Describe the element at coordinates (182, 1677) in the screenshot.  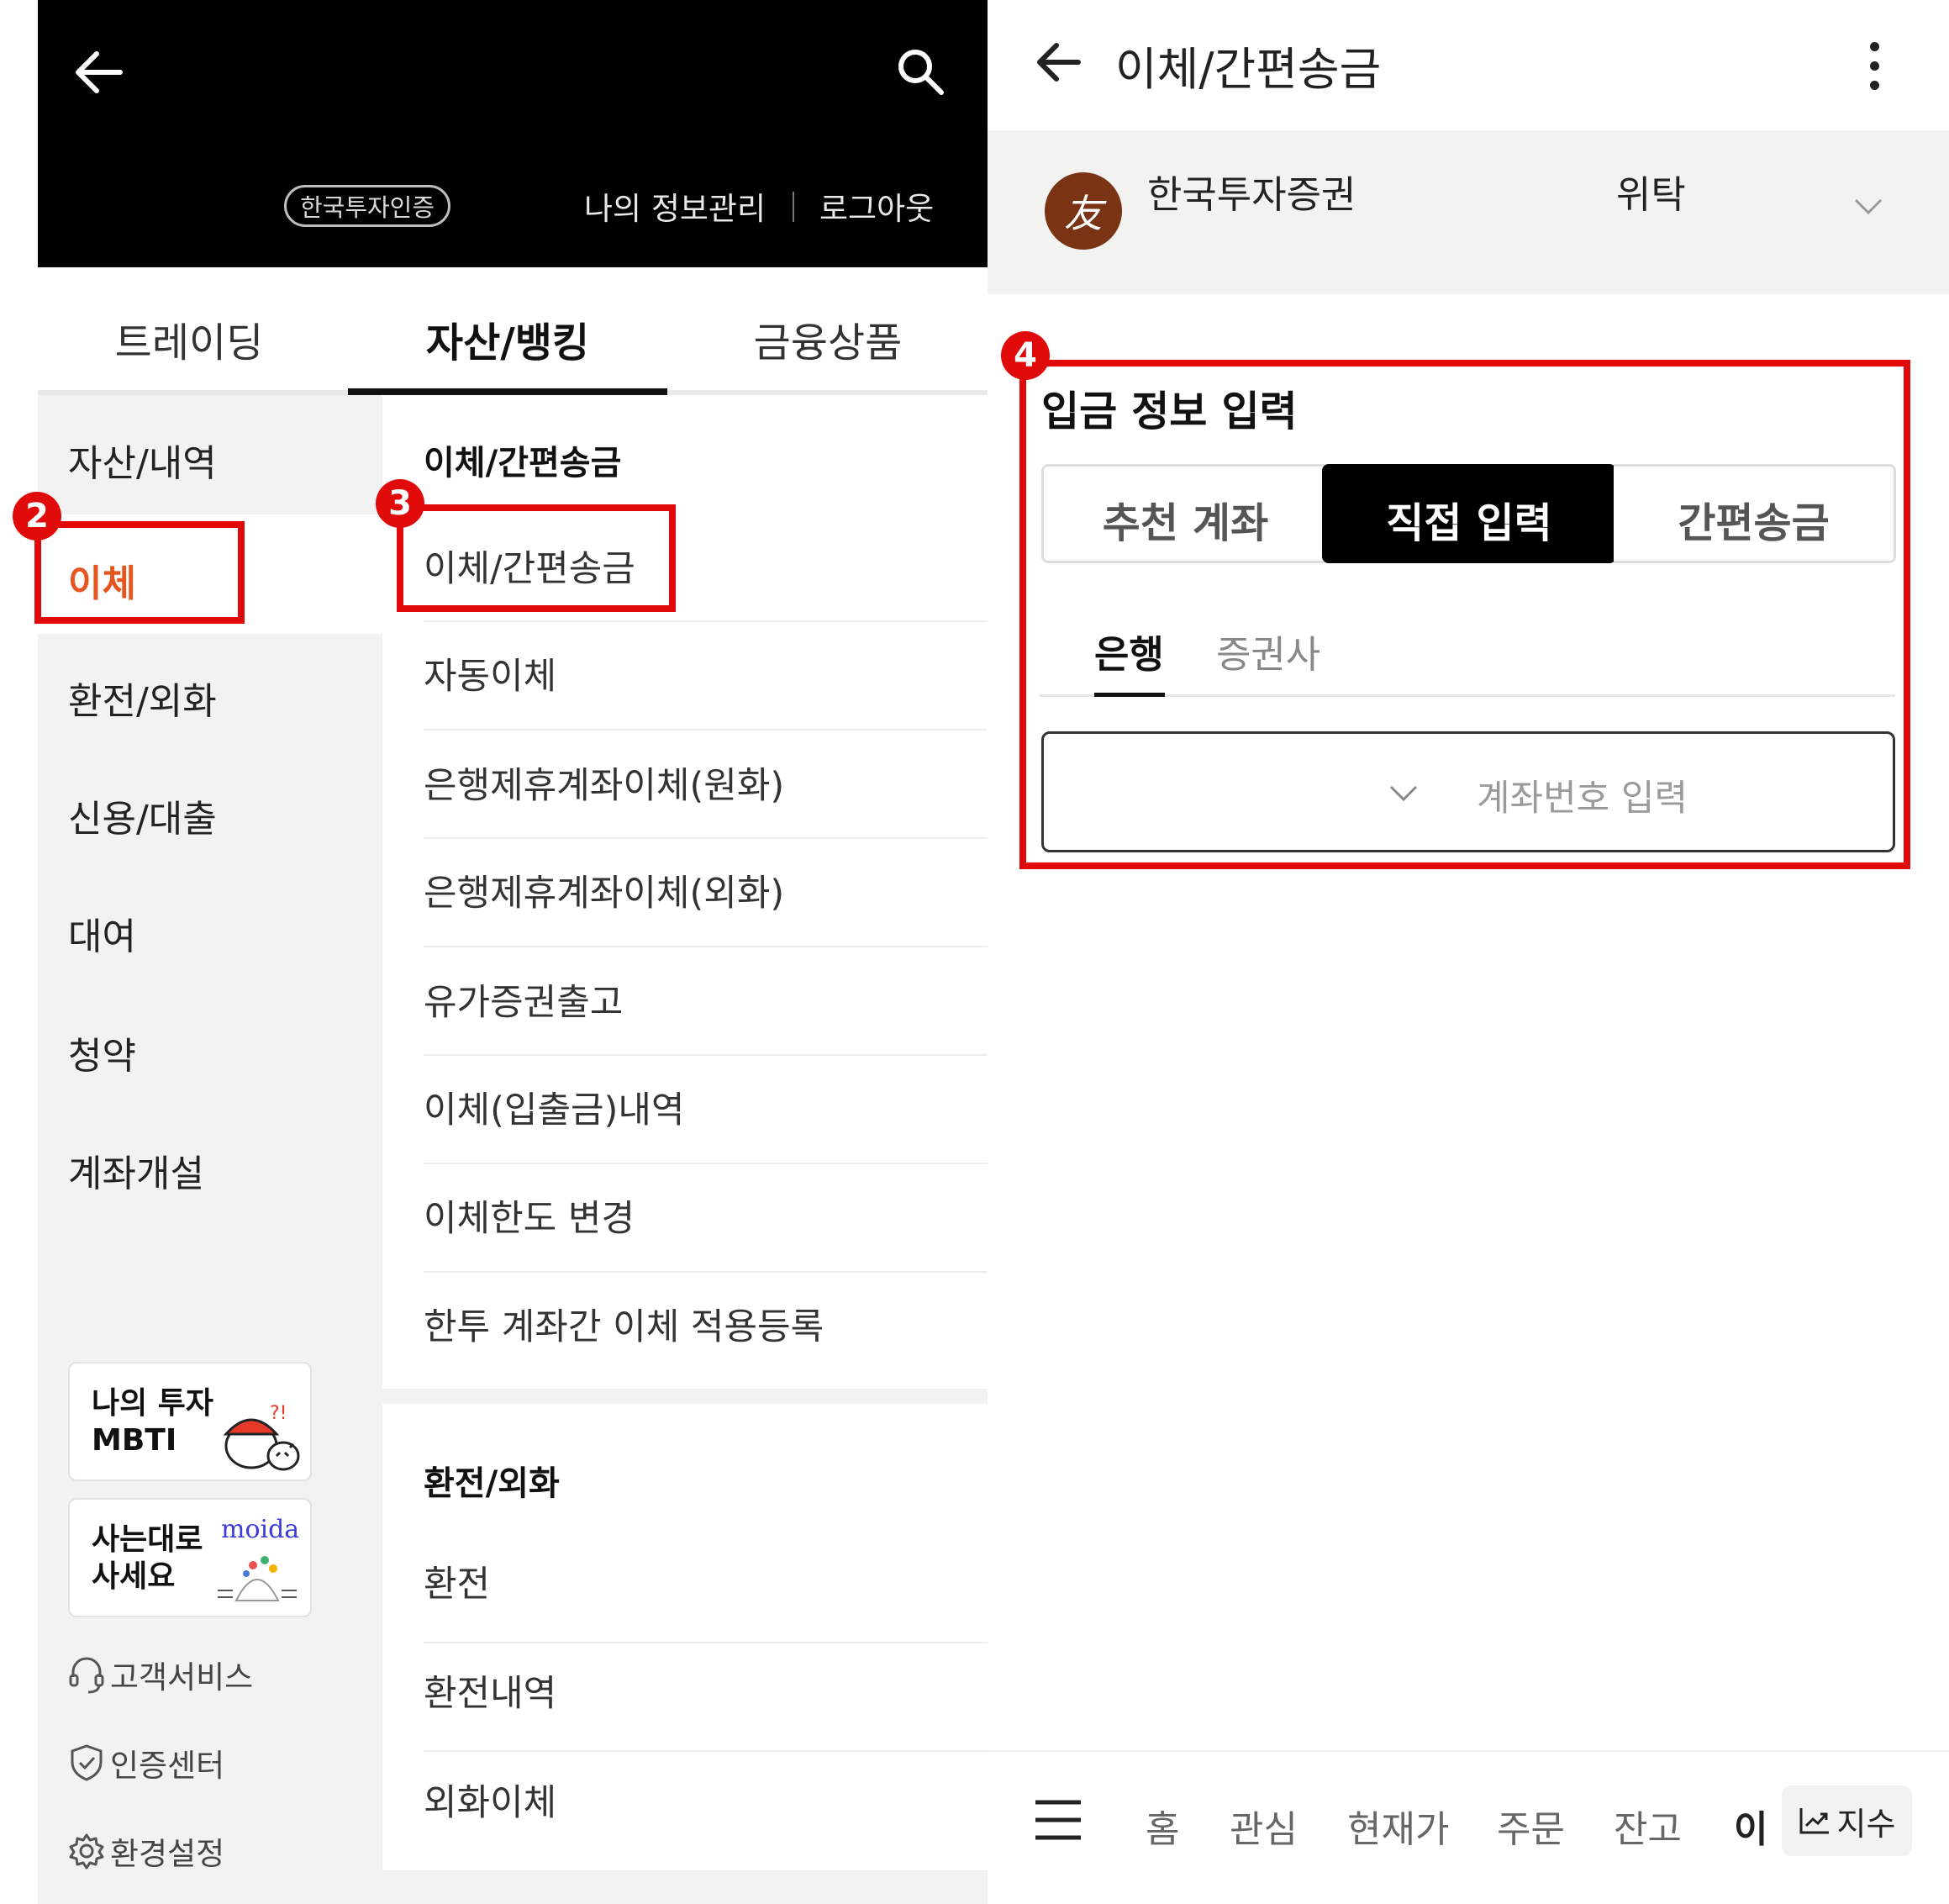
I see `customer-service-label: 고객서비스` at that location.